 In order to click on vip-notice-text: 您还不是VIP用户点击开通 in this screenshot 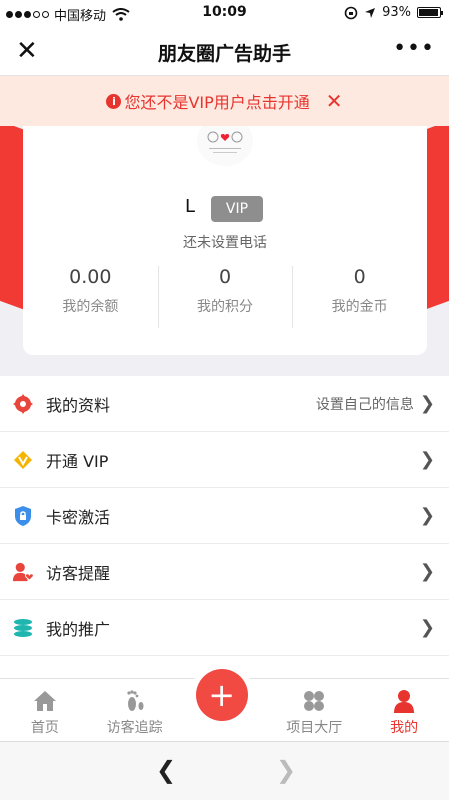, I will do `click(216, 101)`.